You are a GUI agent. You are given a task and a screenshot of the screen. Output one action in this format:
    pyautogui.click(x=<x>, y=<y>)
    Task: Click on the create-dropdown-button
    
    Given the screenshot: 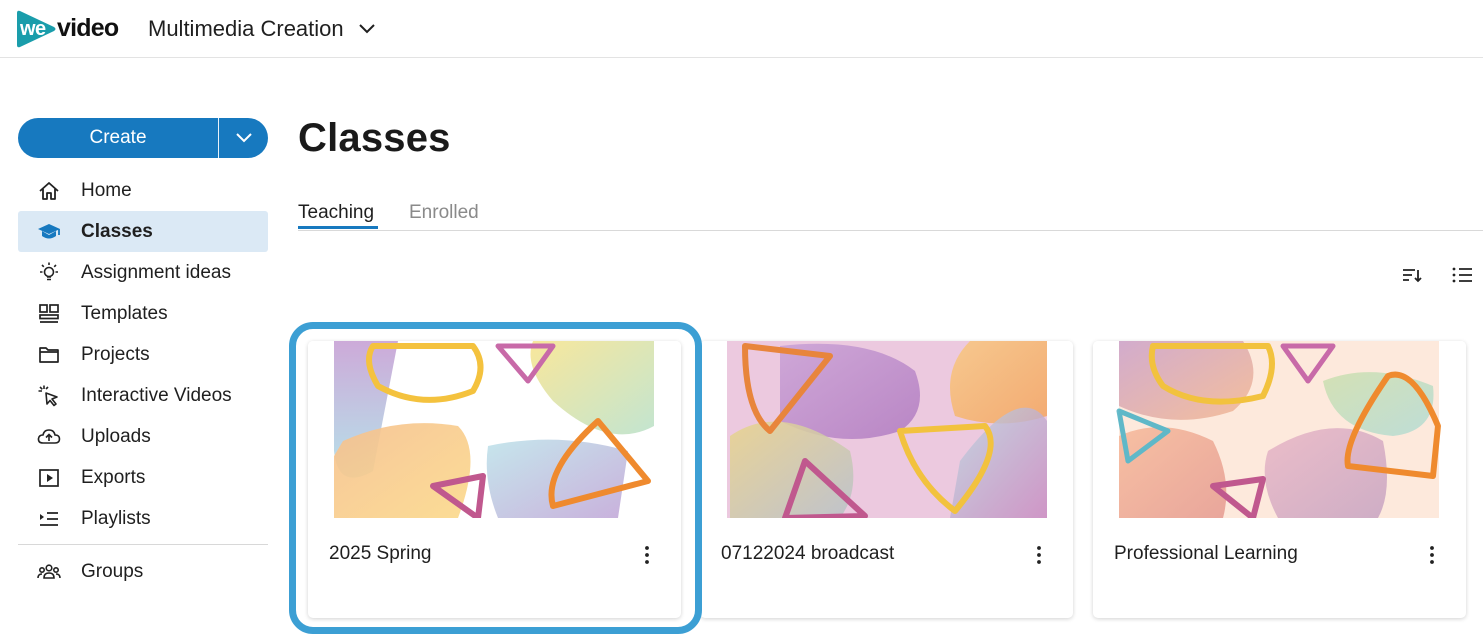 What is the action you would take?
    pyautogui.click(x=243, y=138)
    